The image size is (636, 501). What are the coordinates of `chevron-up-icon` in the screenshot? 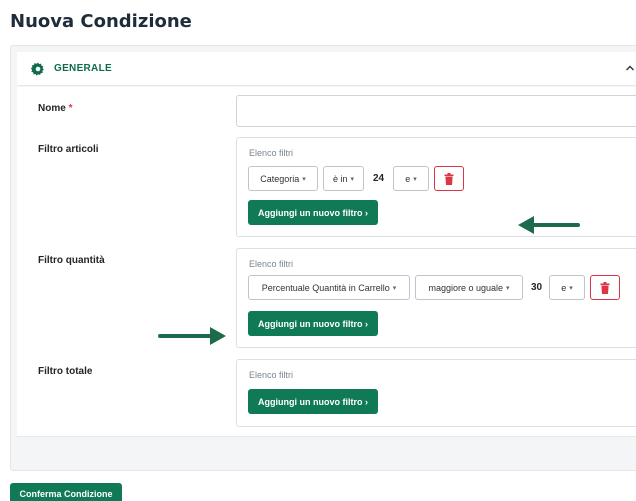 It's located at (630, 68).